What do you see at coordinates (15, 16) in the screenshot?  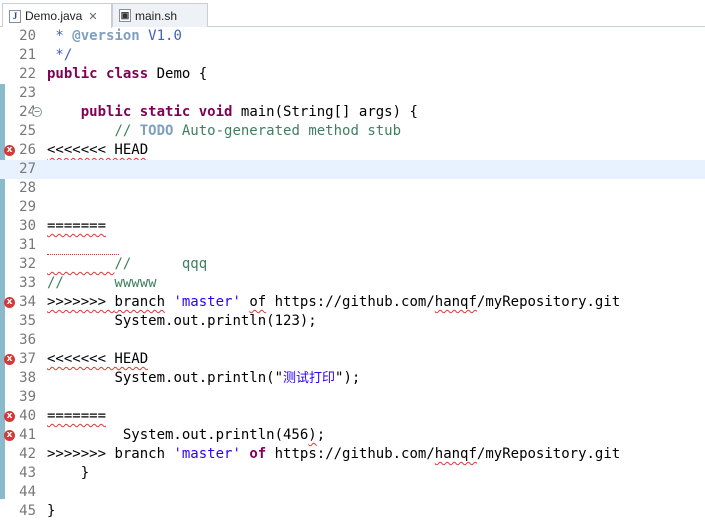 I see `java-file-icon: J` at bounding box center [15, 16].